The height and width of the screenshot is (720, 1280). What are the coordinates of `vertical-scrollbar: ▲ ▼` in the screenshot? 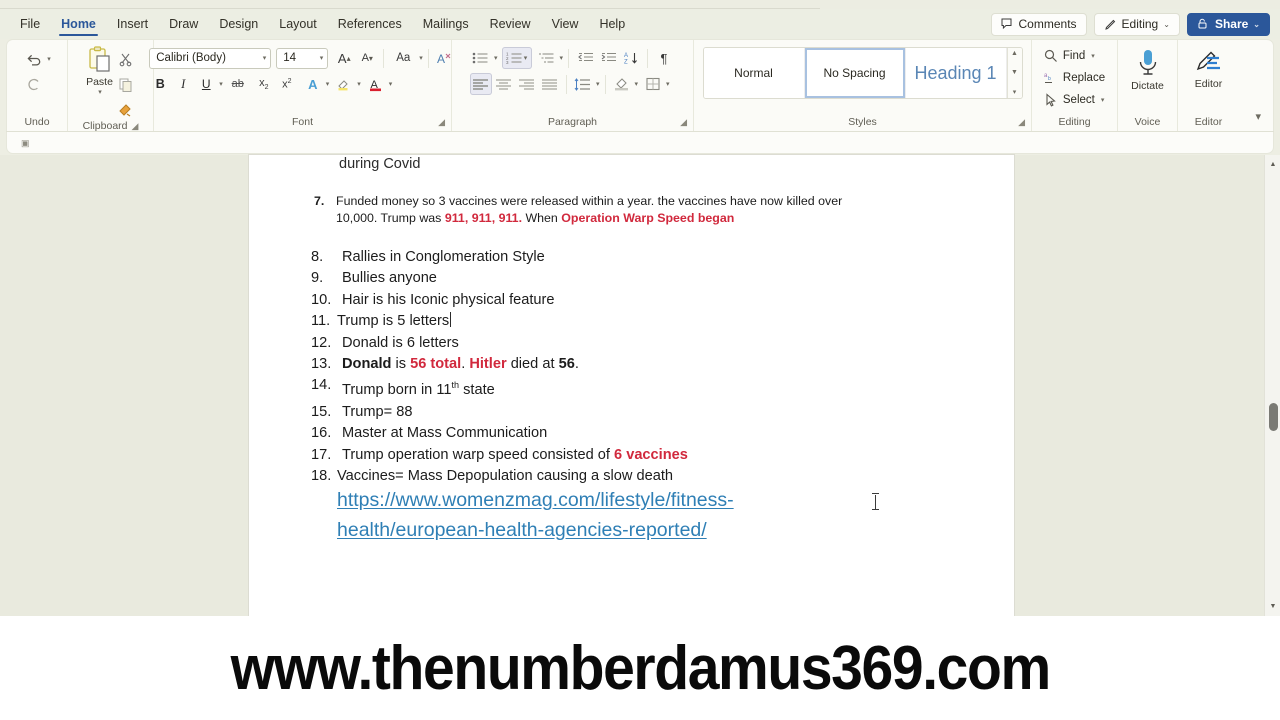 It's located at (1272, 385).